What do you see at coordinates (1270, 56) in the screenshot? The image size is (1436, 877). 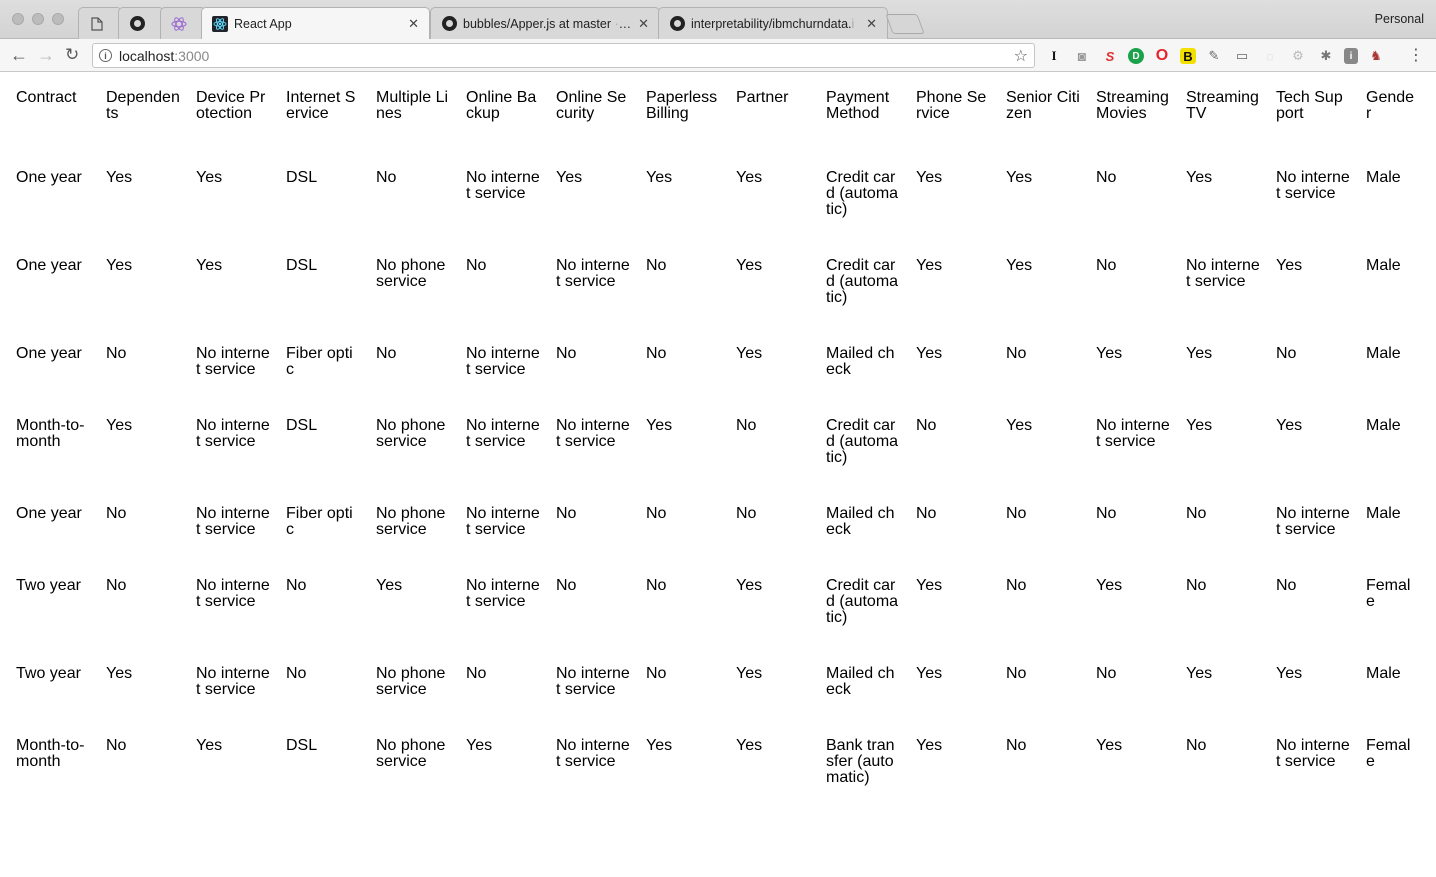 I see `circle-extension-icon: ◌` at bounding box center [1270, 56].